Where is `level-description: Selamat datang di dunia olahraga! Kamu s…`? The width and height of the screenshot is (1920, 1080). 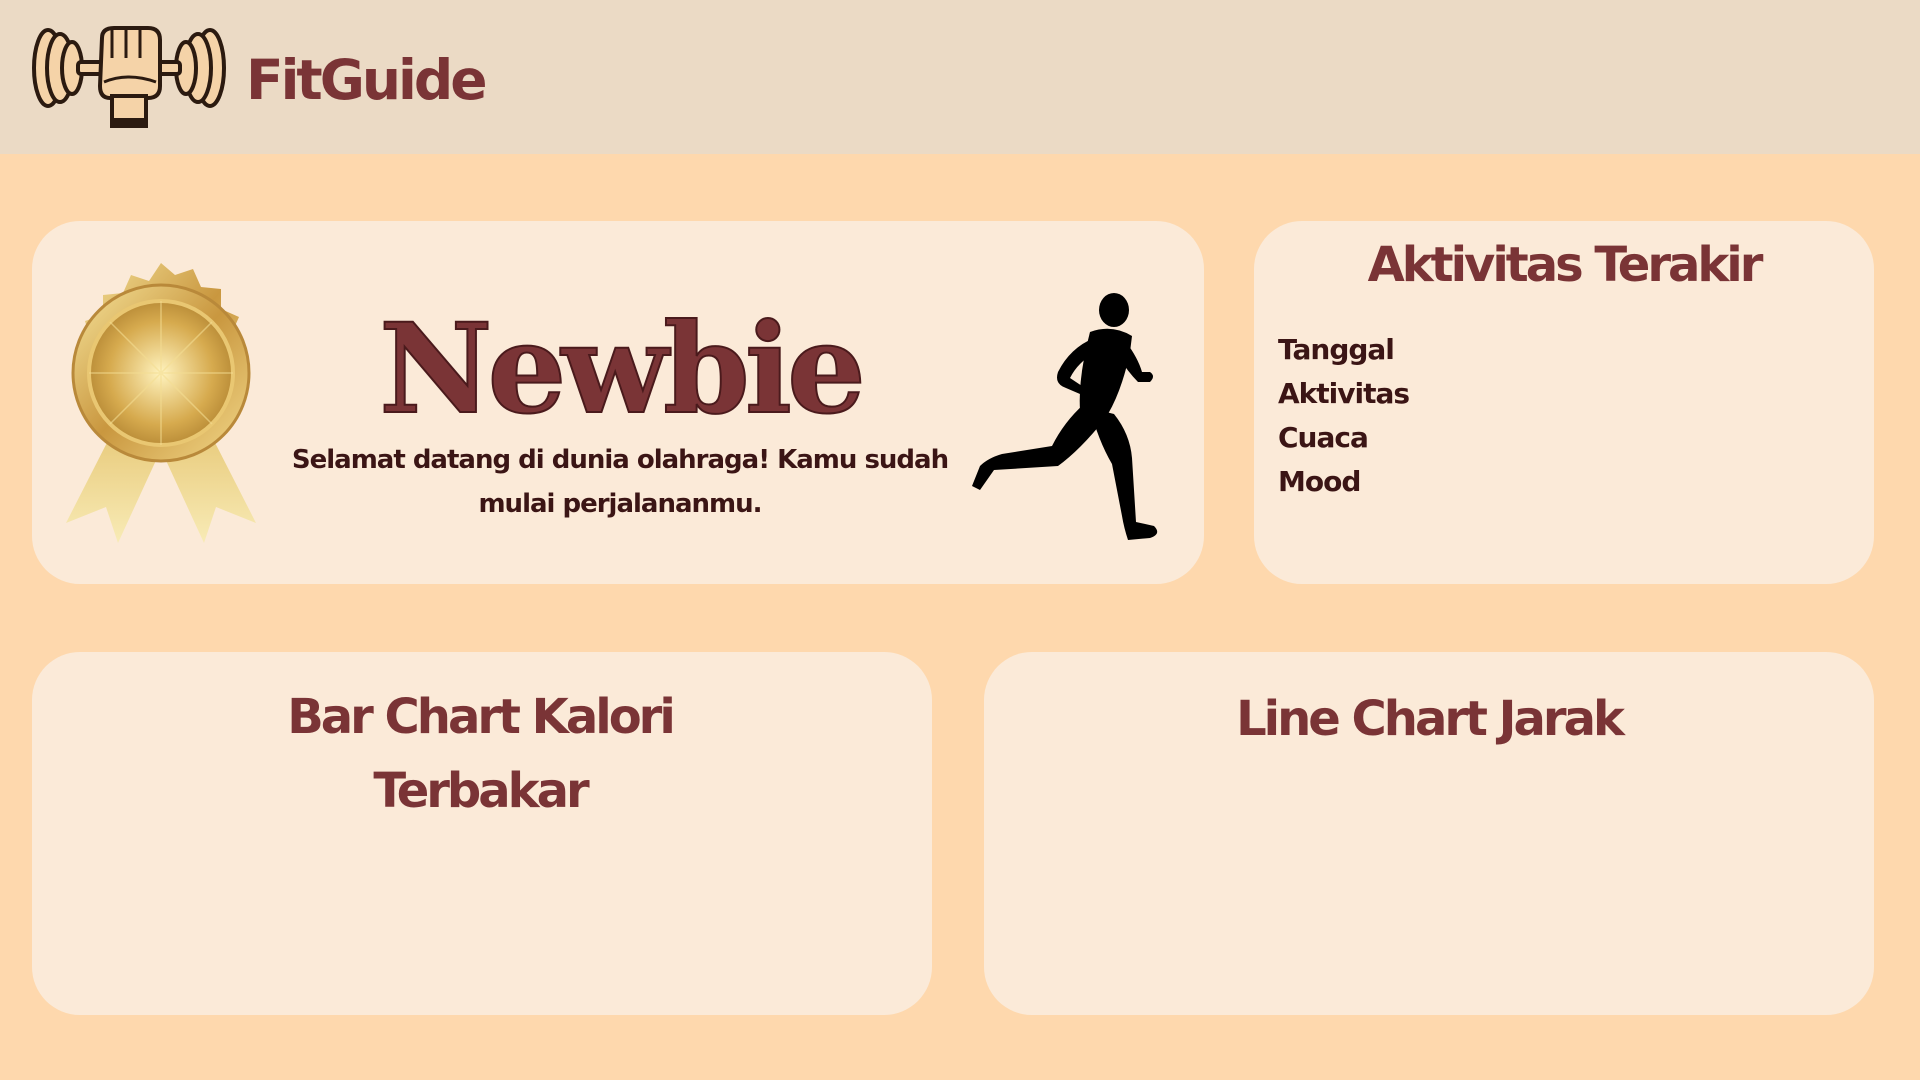 level-description: Selamat datang di dunia olahraga! Kamu s… is located at coordinates (620, 482).